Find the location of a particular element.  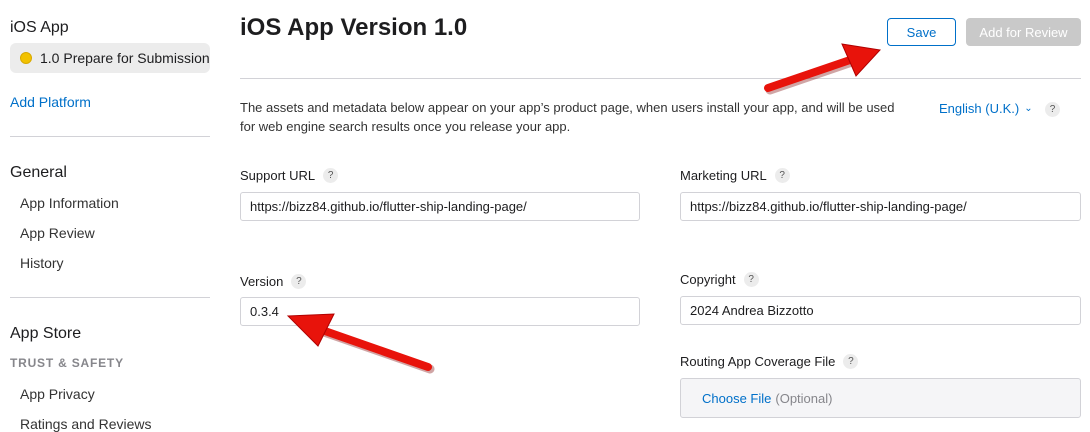

version-input: 0.3.4 is located at coordinates (440, 311).